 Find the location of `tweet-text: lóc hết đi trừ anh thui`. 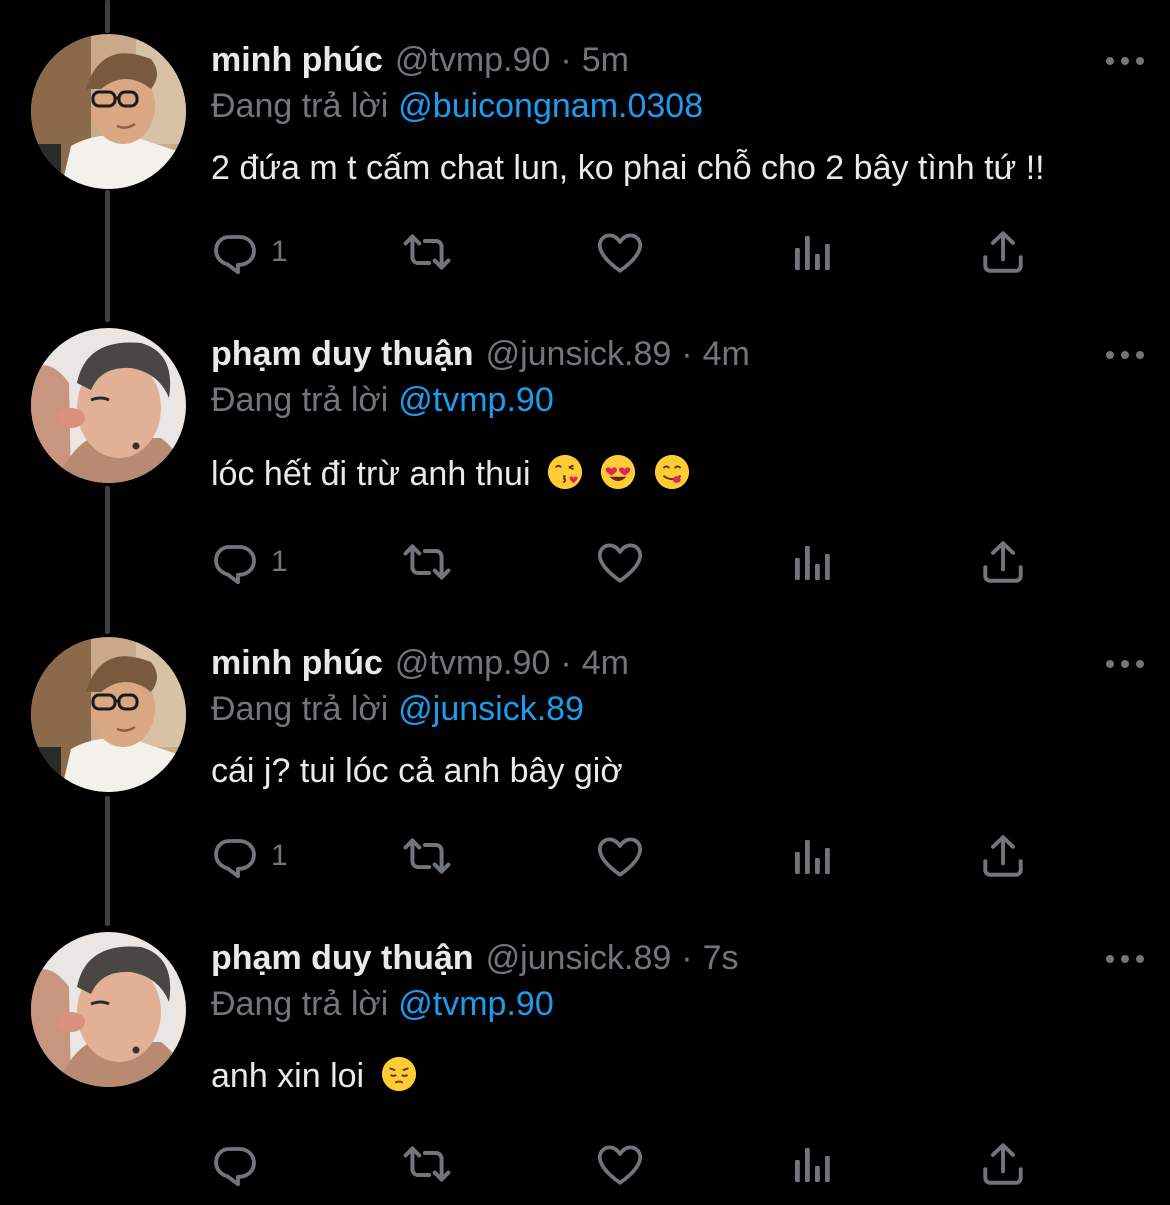

tweet-text: lóc hết đi trừ anh thui is located at coordinates (371, 474).